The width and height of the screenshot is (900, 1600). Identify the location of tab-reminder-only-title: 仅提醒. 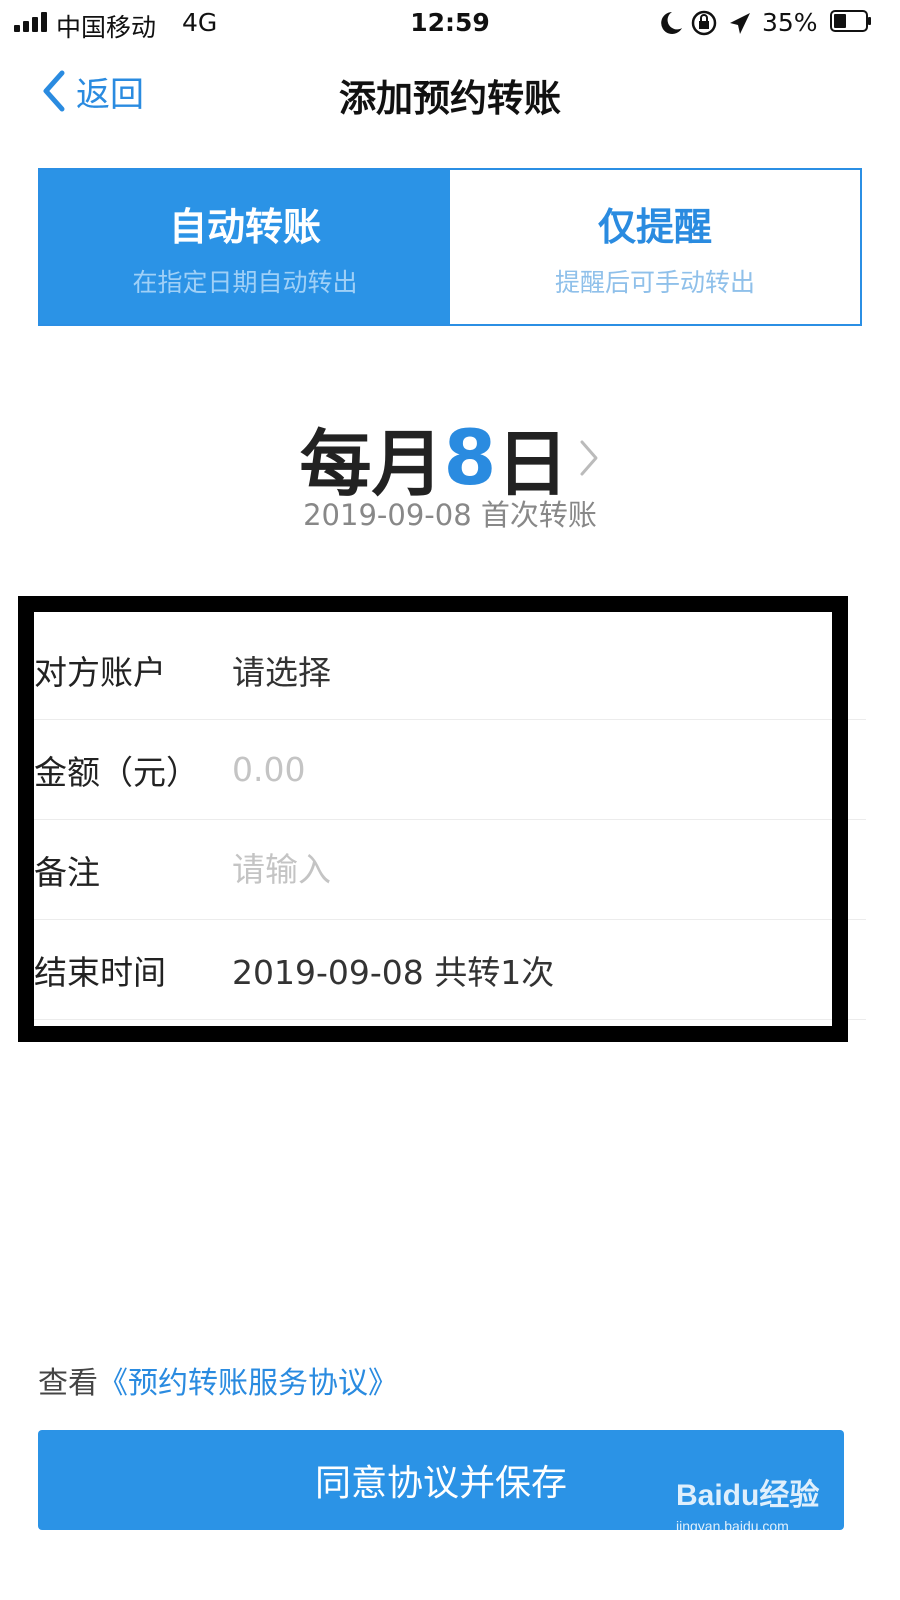
(654, 226).